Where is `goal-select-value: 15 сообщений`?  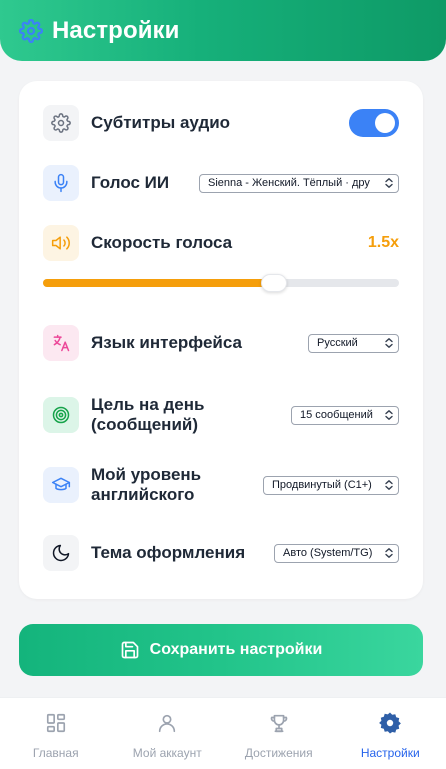 goal-select-value: 15 сообщений is located at coordinates (336, 415).